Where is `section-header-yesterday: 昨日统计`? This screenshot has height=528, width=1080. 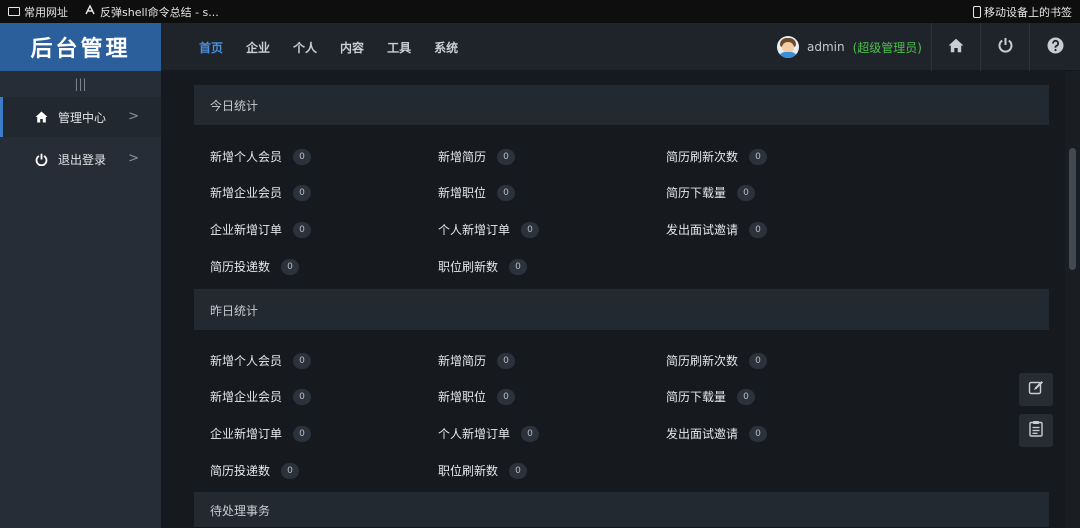
section-header-yesterday: 昨日统计 is located at coordinates (621, 310).